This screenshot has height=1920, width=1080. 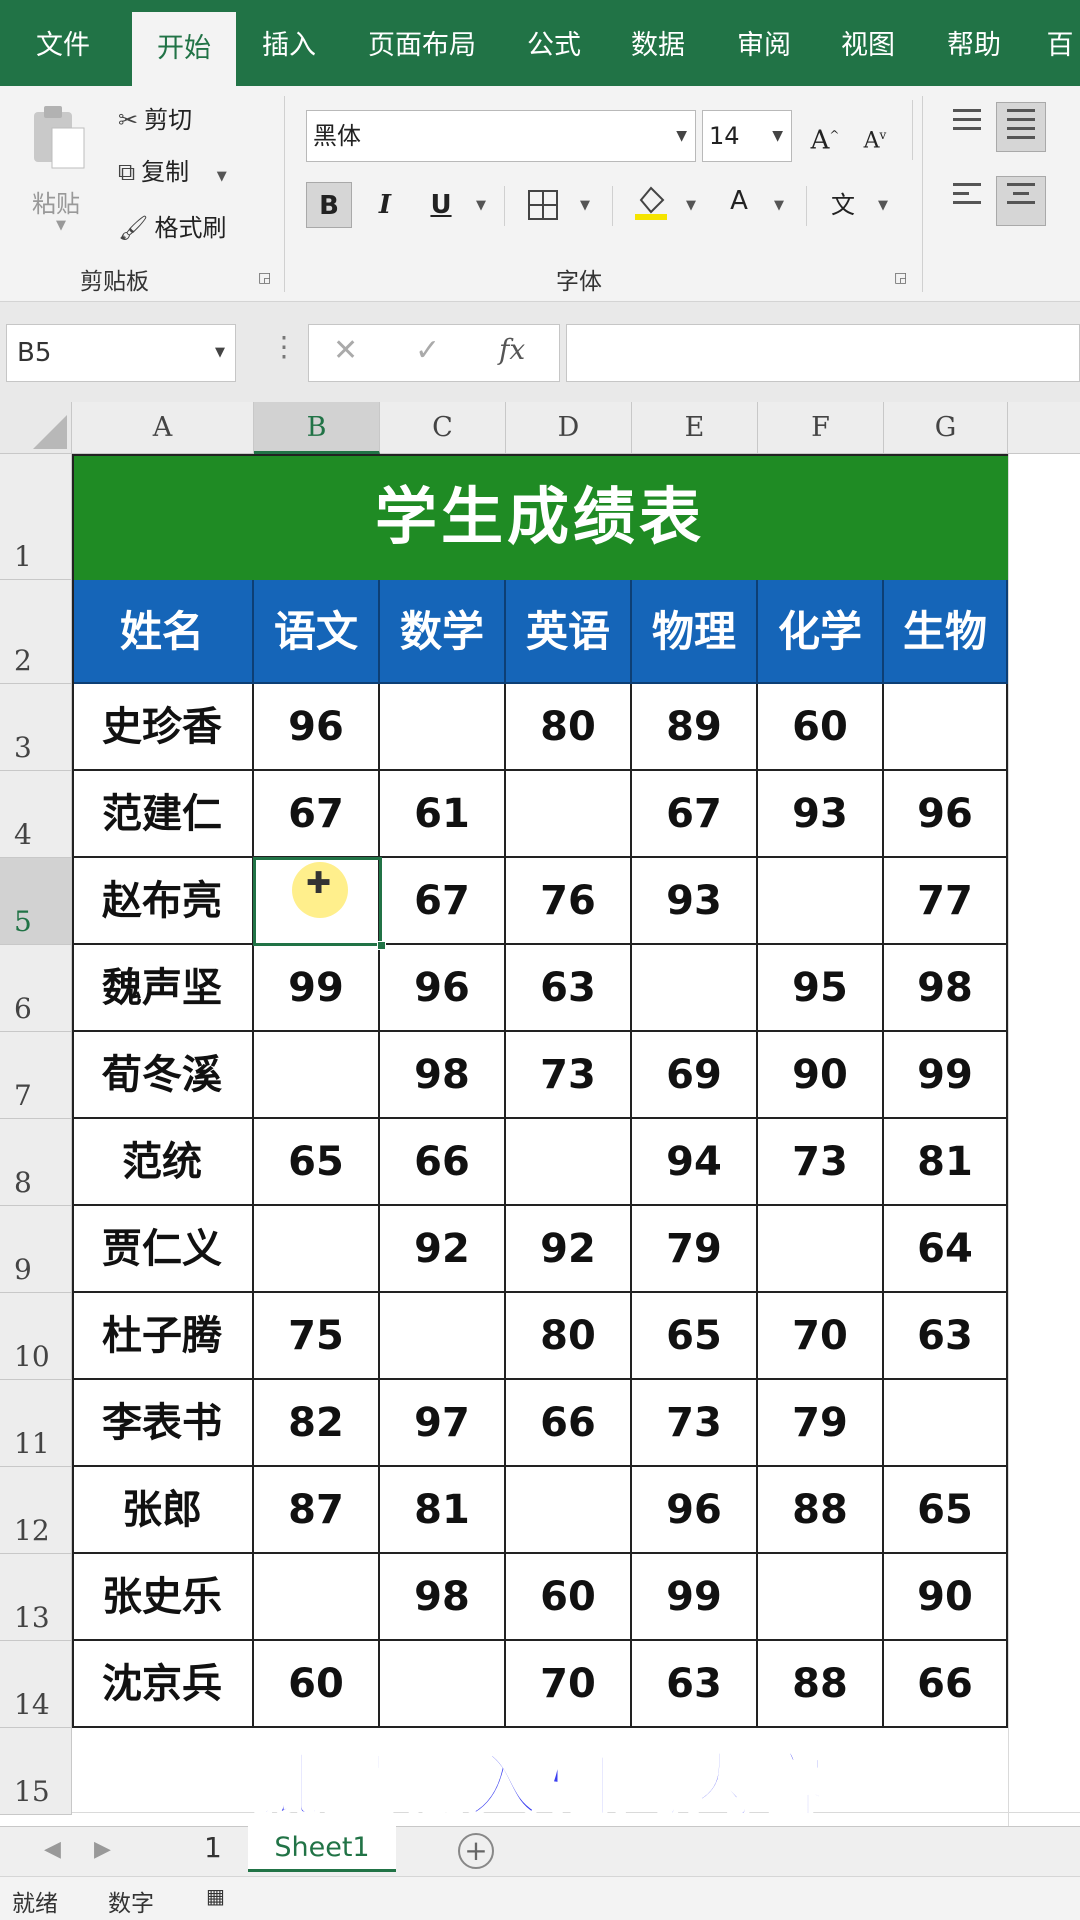 What do you see at coordinates (868, 43) in the screenshot?
I see `tab-view: 视图` at bounding box center [868, 43].